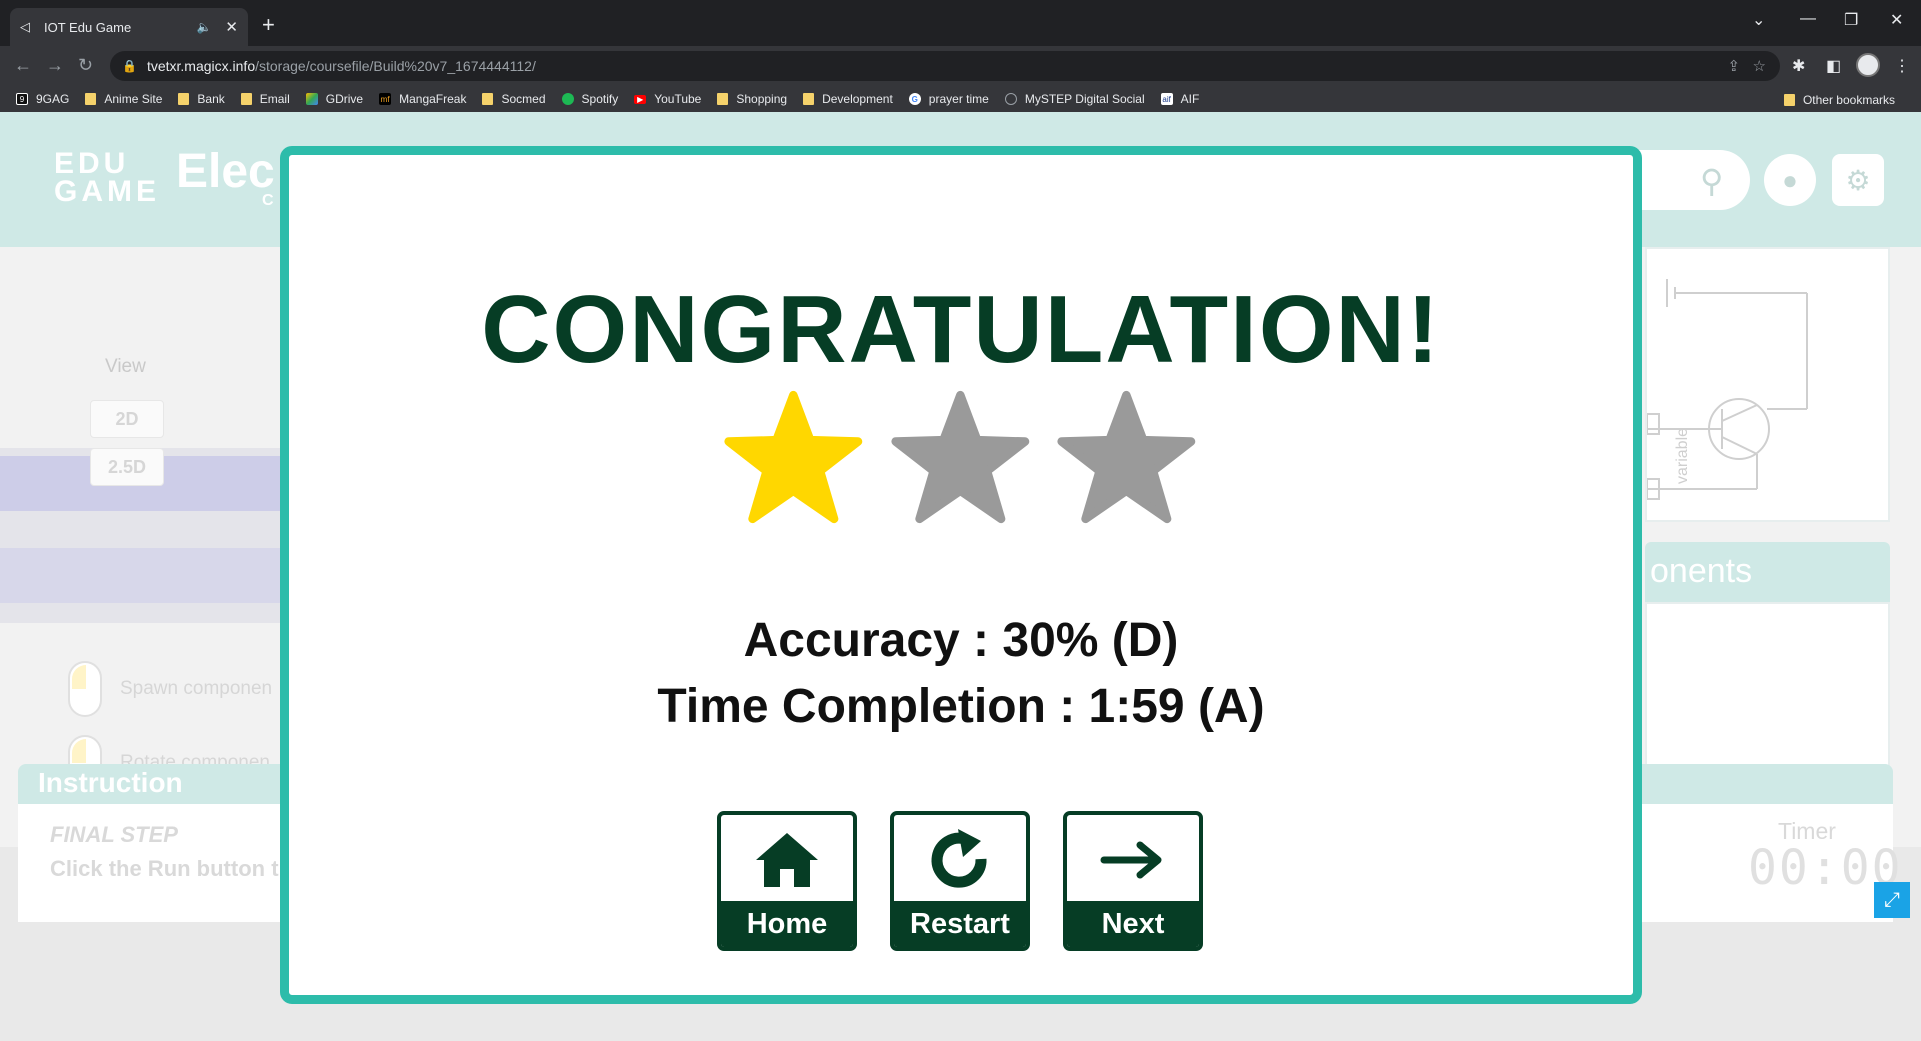  I want to click on bookmark-bank: Bank, so click(201, 99).